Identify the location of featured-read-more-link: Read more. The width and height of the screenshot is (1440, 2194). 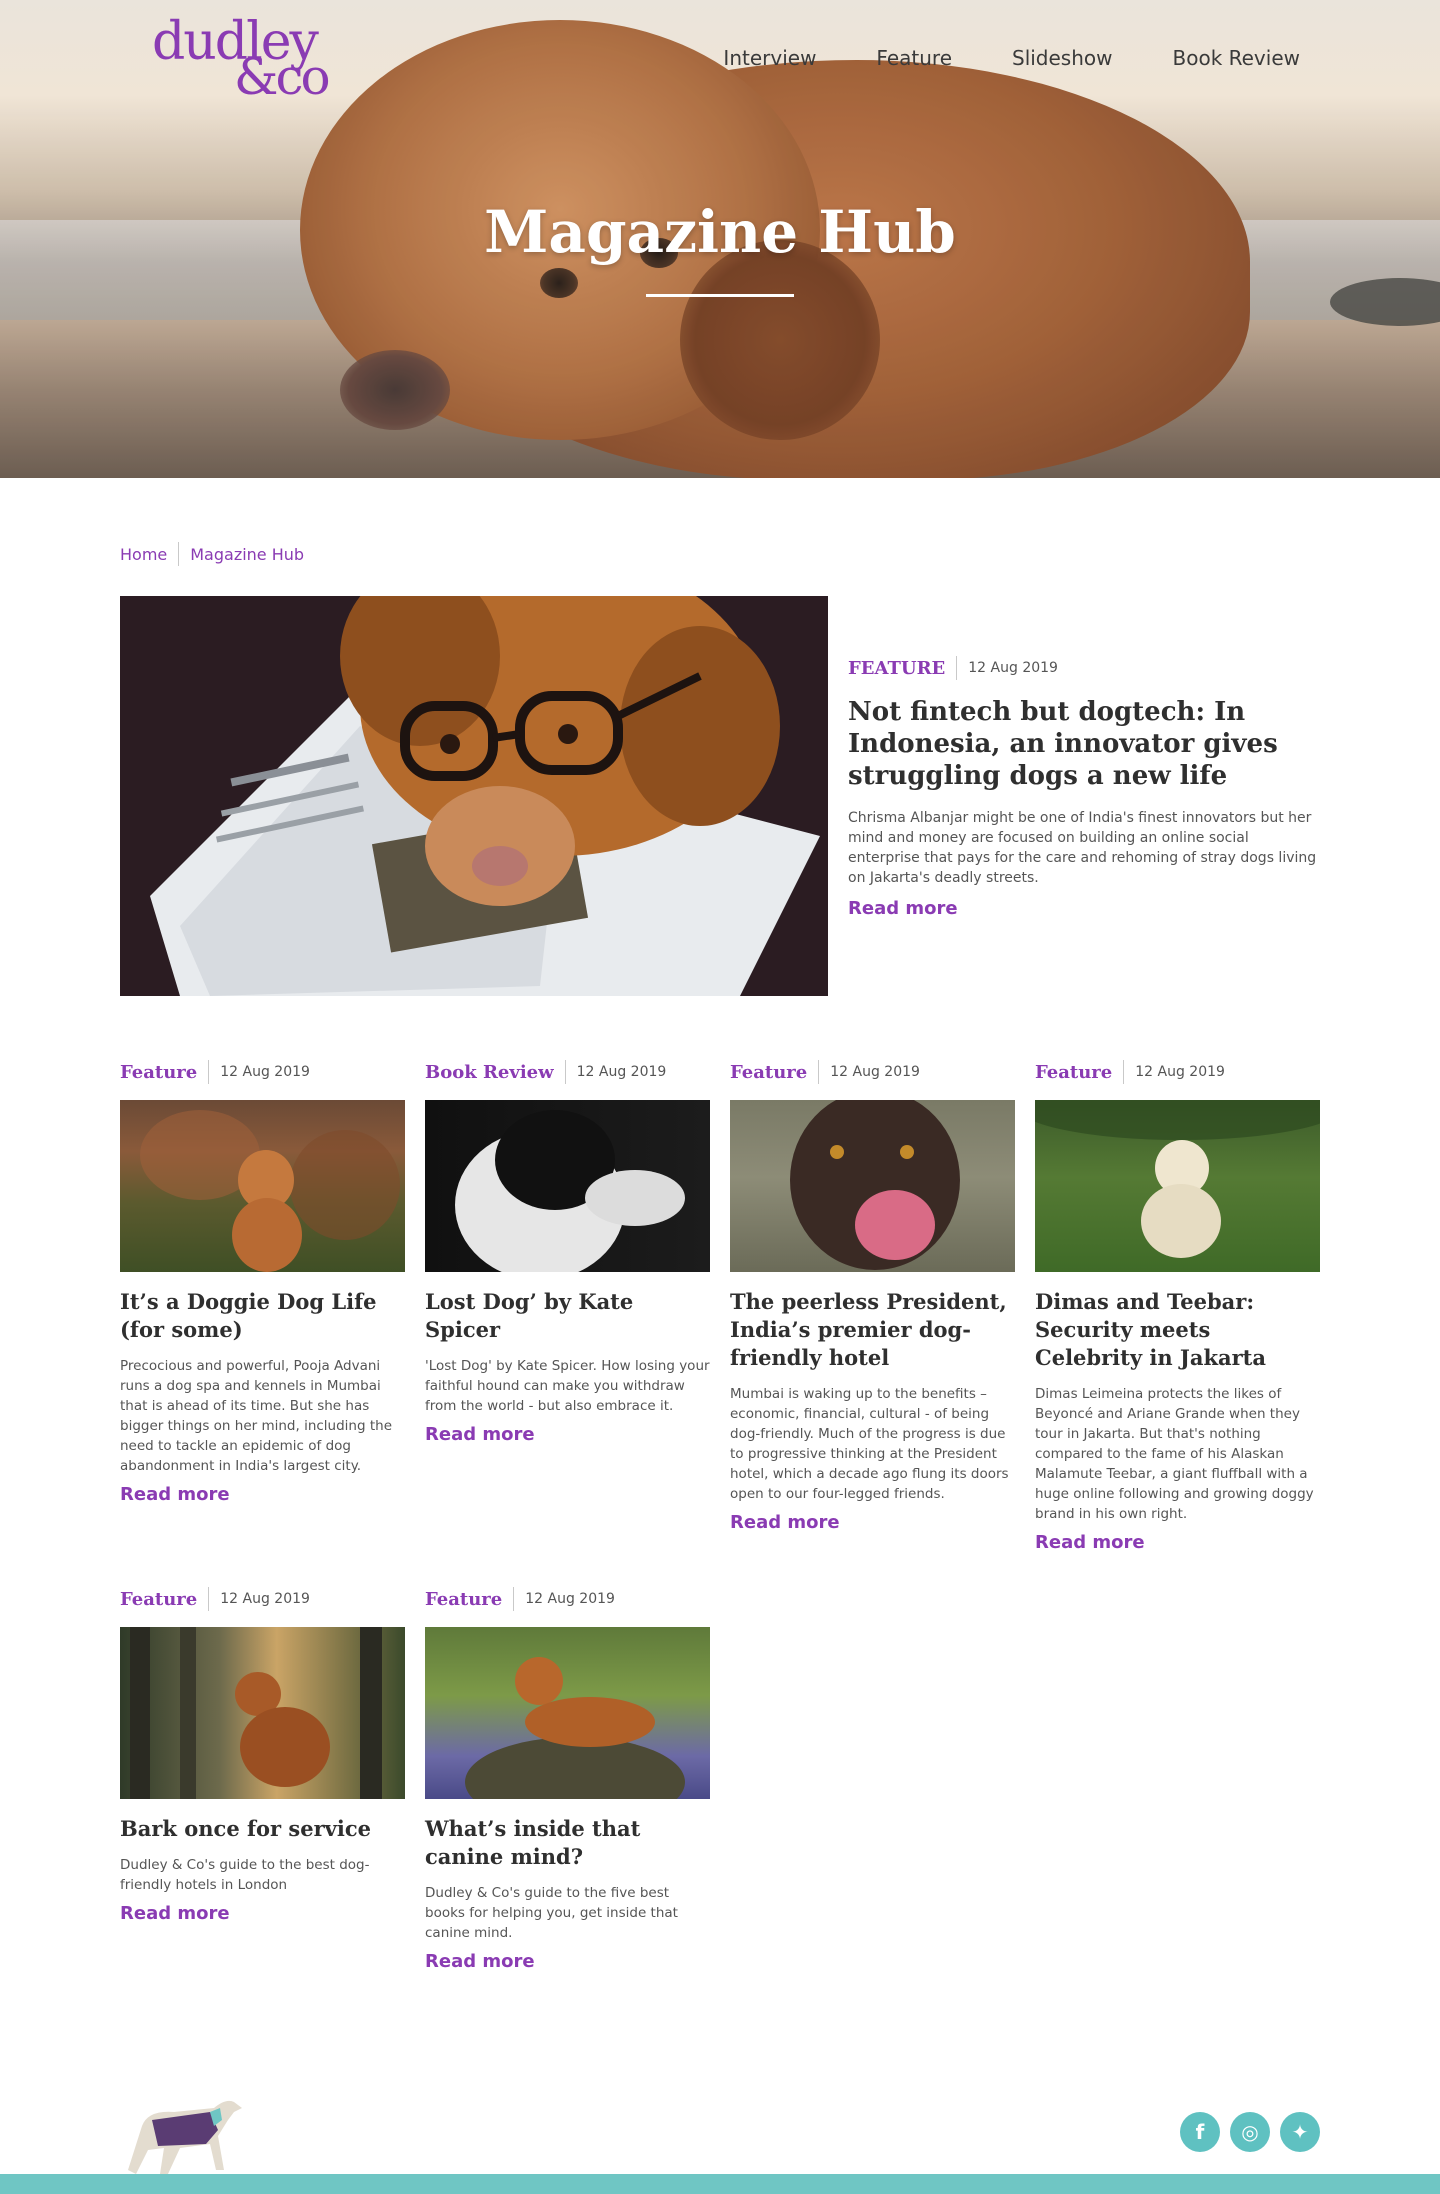
(903, 908).